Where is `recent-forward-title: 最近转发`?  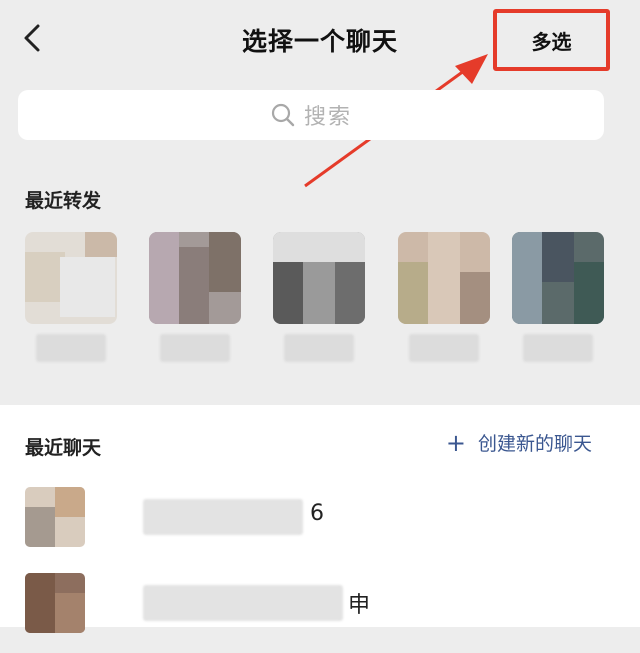
recent-forward-title: 最近转发 is located at coordinates (63, 201).